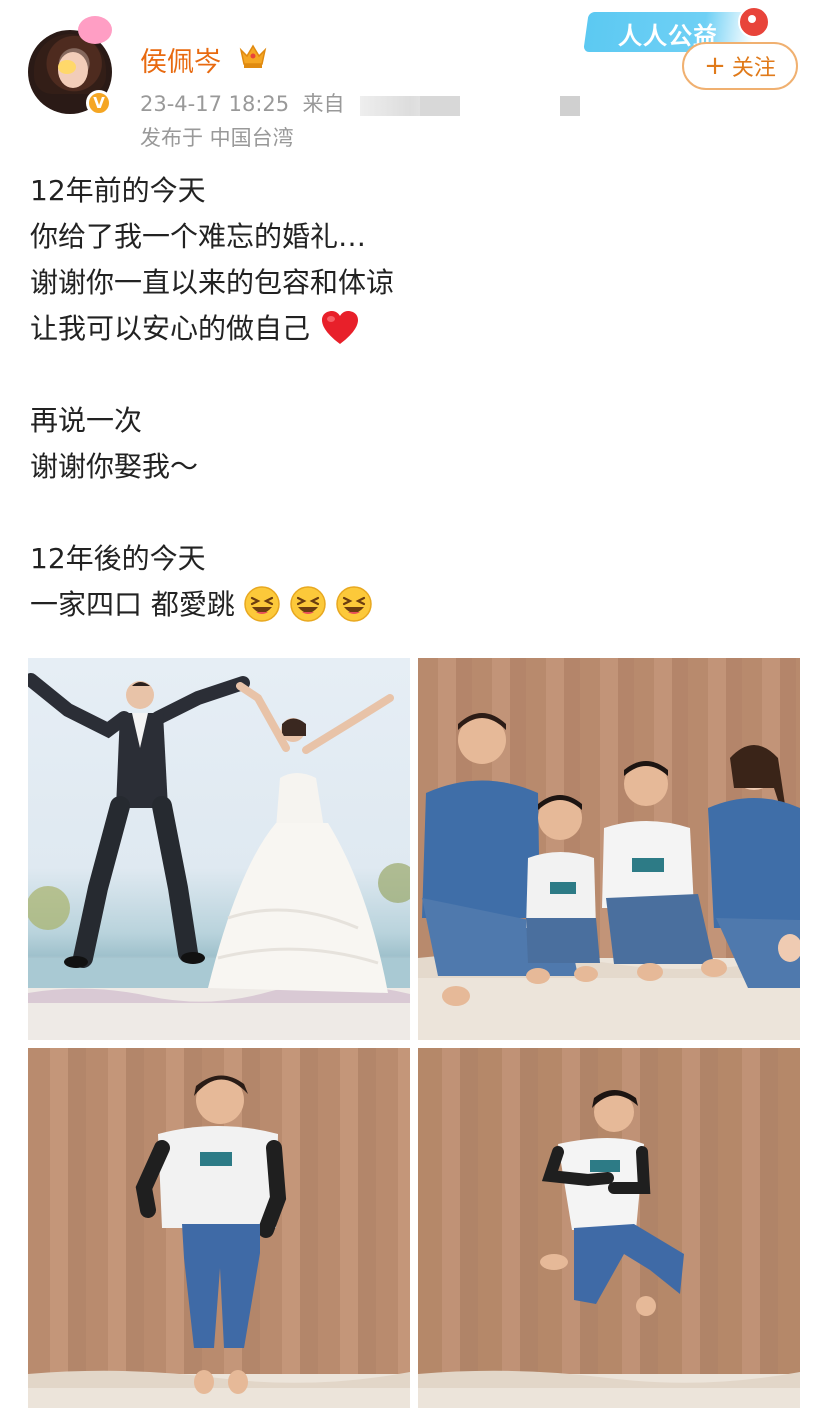 This screenshot has height=1408, width=828. I want to click on follow-label: 关注, so click(753, 68).